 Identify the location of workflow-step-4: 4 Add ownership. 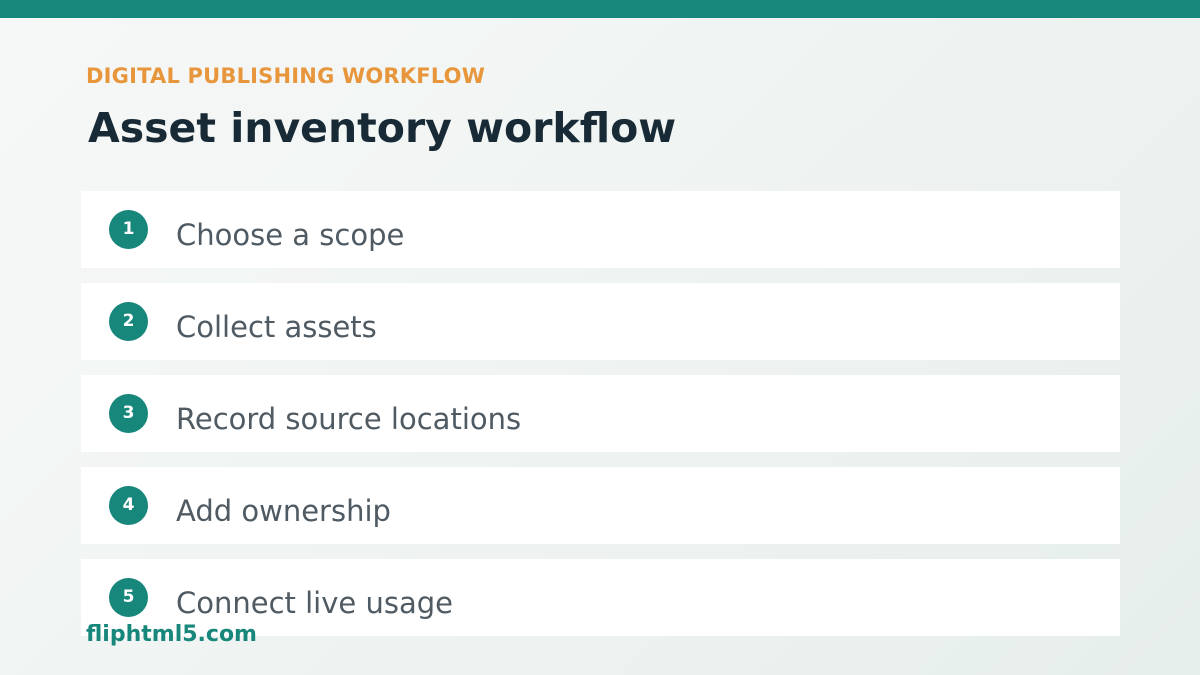
(600, 505).